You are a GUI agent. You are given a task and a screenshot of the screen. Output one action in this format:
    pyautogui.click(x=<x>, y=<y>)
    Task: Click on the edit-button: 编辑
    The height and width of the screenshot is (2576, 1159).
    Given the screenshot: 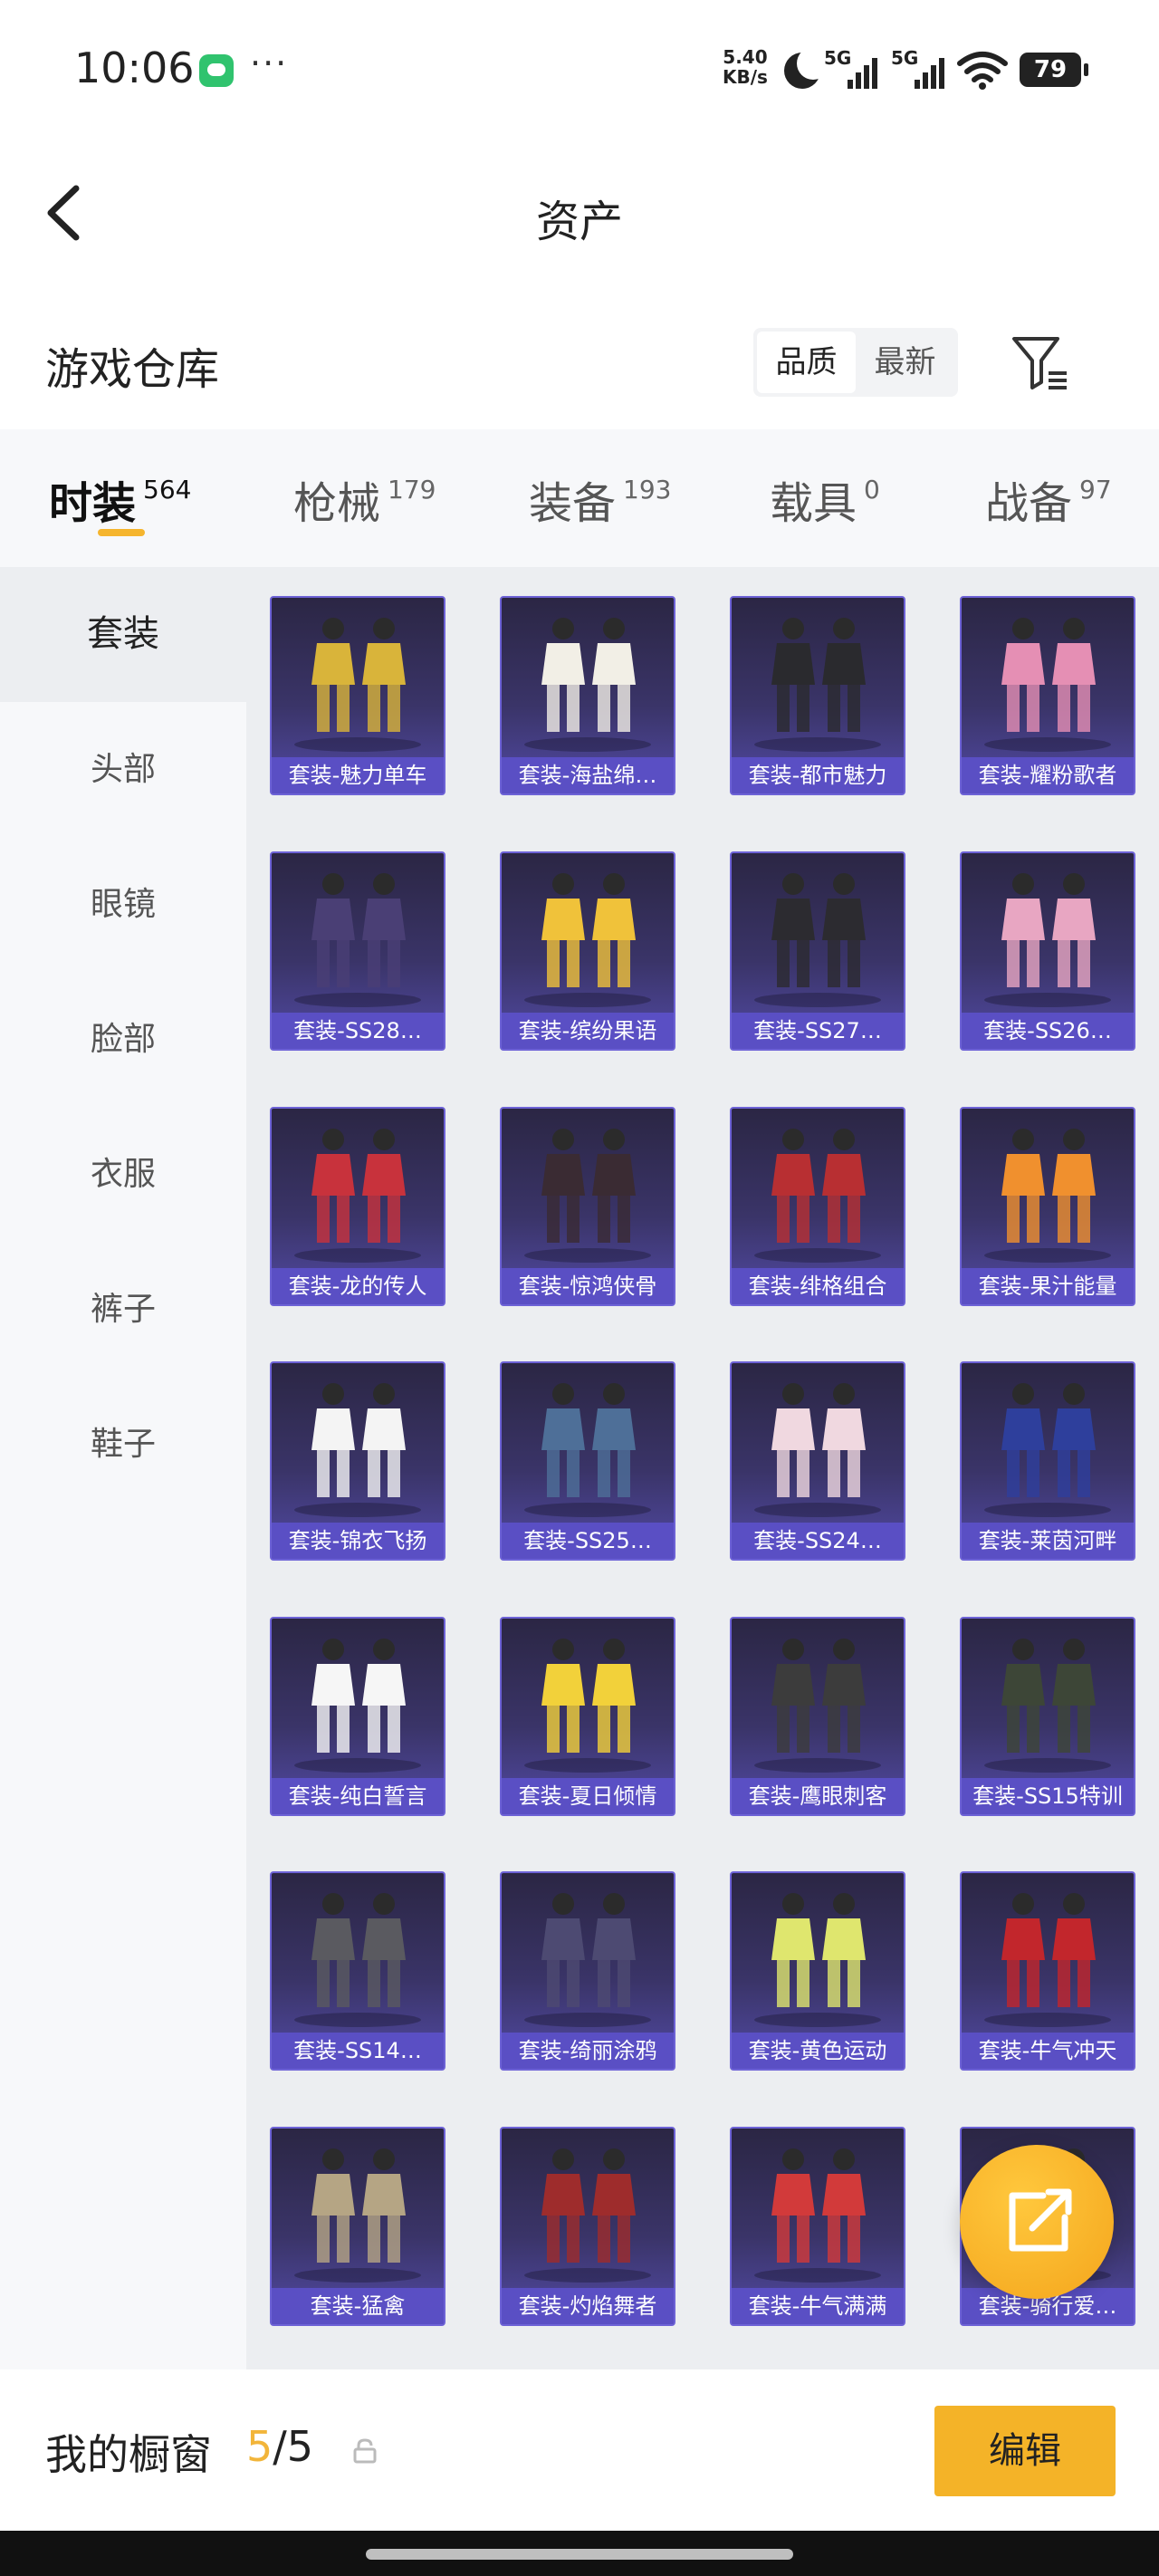 What is the action you would take?
    pyautogui.click(x=1025, y=2451)
    